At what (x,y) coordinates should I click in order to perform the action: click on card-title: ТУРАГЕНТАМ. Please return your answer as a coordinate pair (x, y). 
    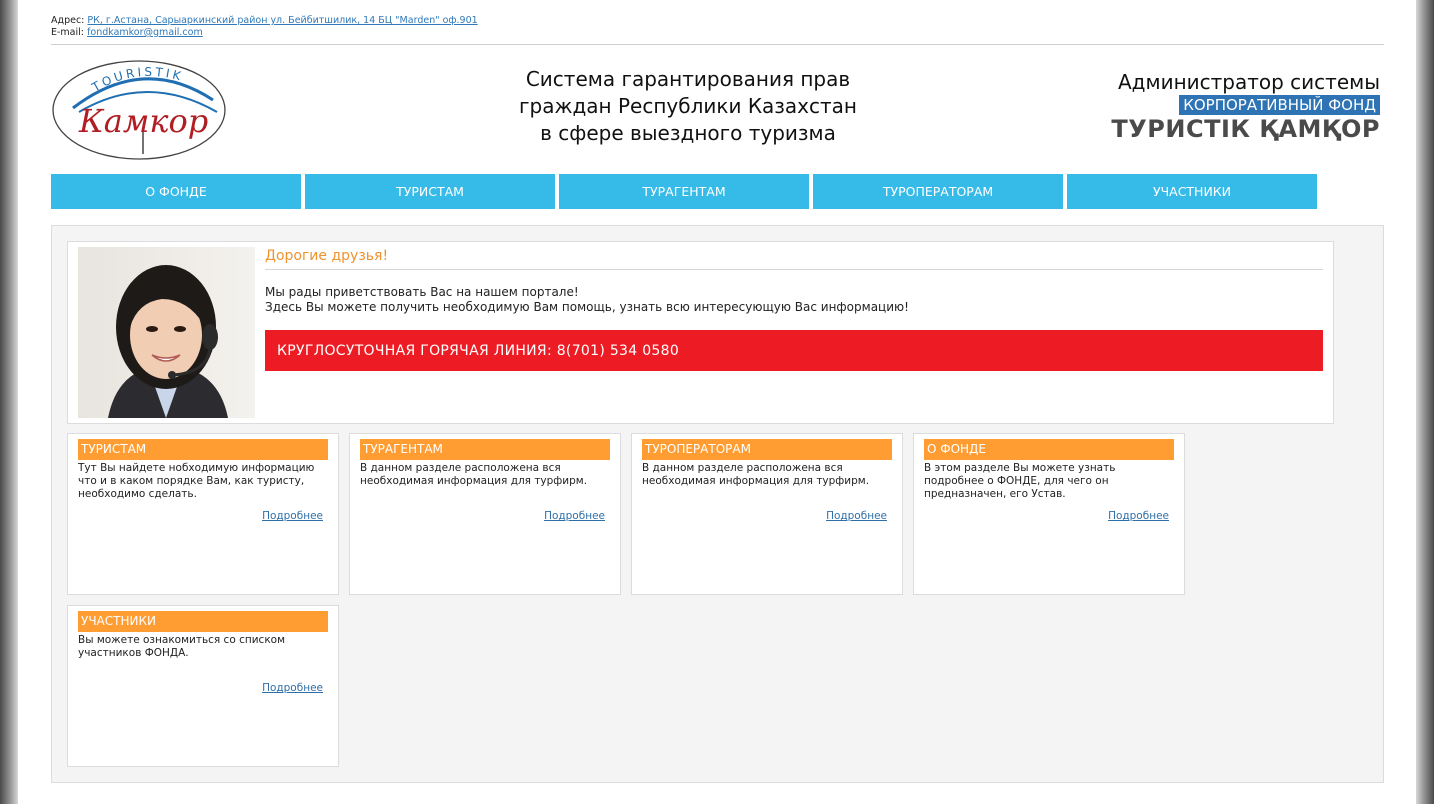
    Looking at the image, I should click on (485, 449).